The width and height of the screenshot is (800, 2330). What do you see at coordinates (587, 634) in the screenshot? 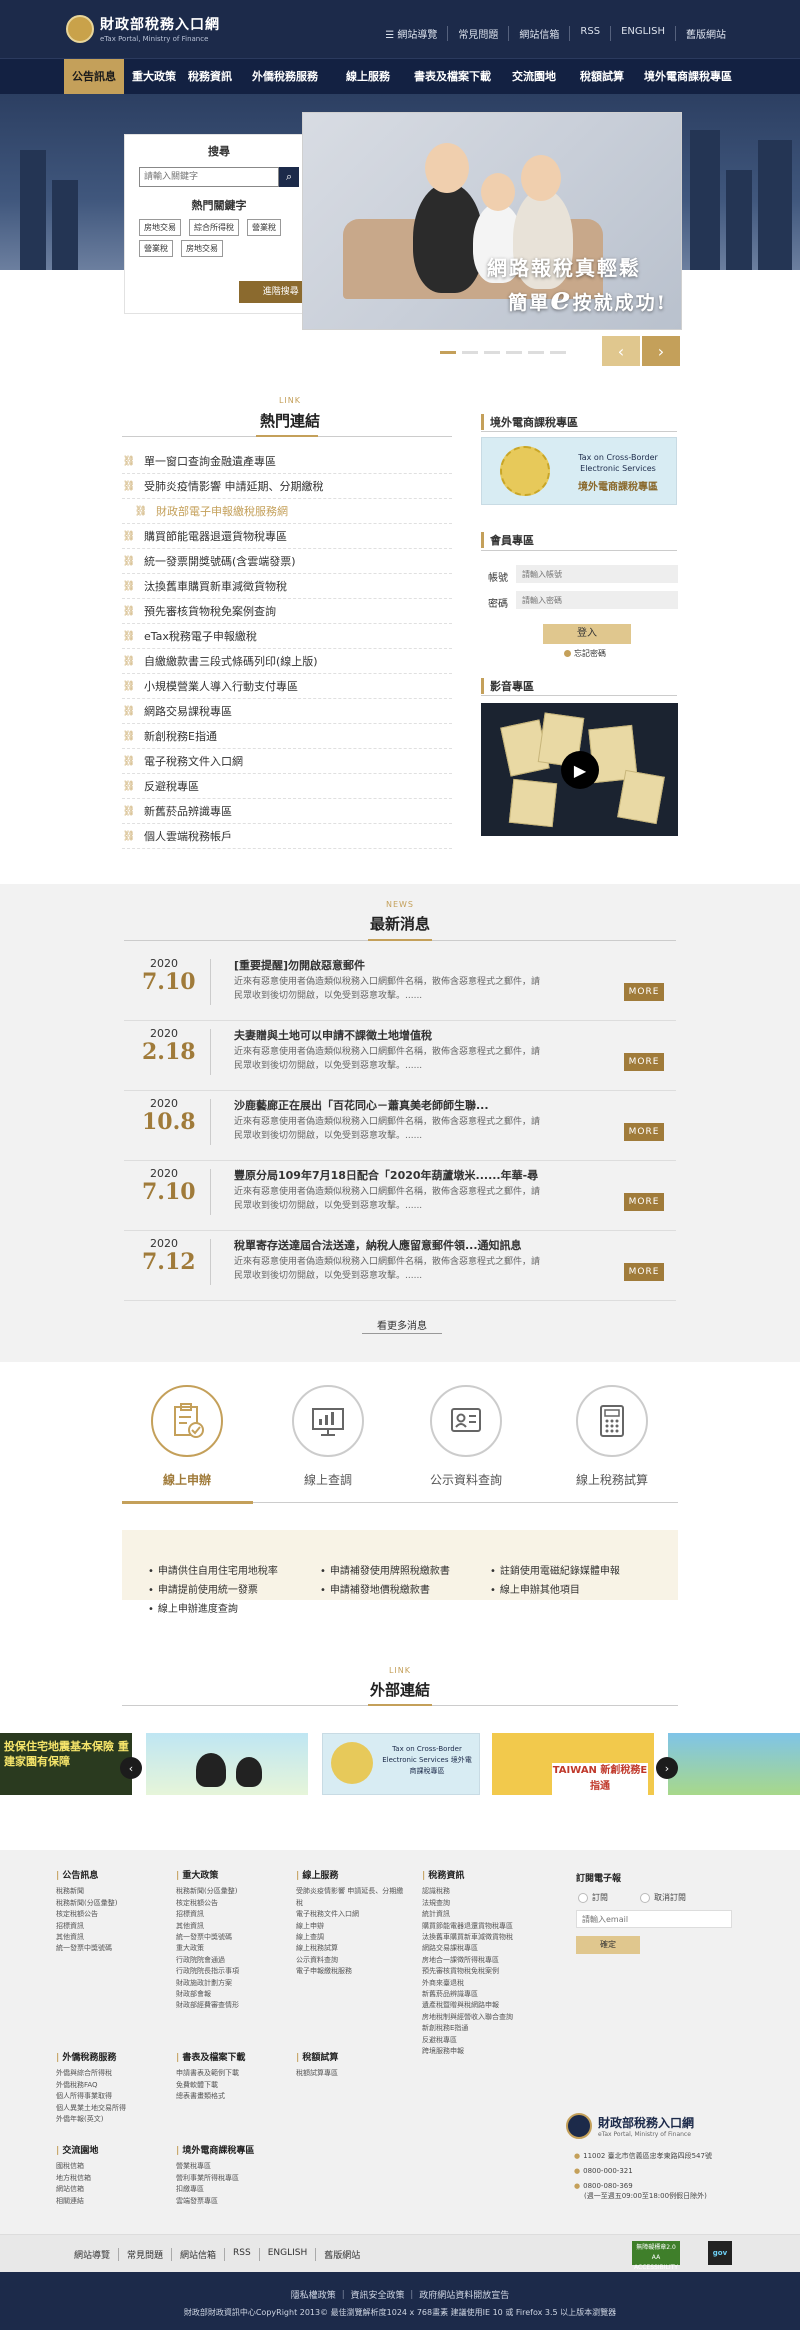
I see `login-button: 登入` at bounding box center [587, 634].